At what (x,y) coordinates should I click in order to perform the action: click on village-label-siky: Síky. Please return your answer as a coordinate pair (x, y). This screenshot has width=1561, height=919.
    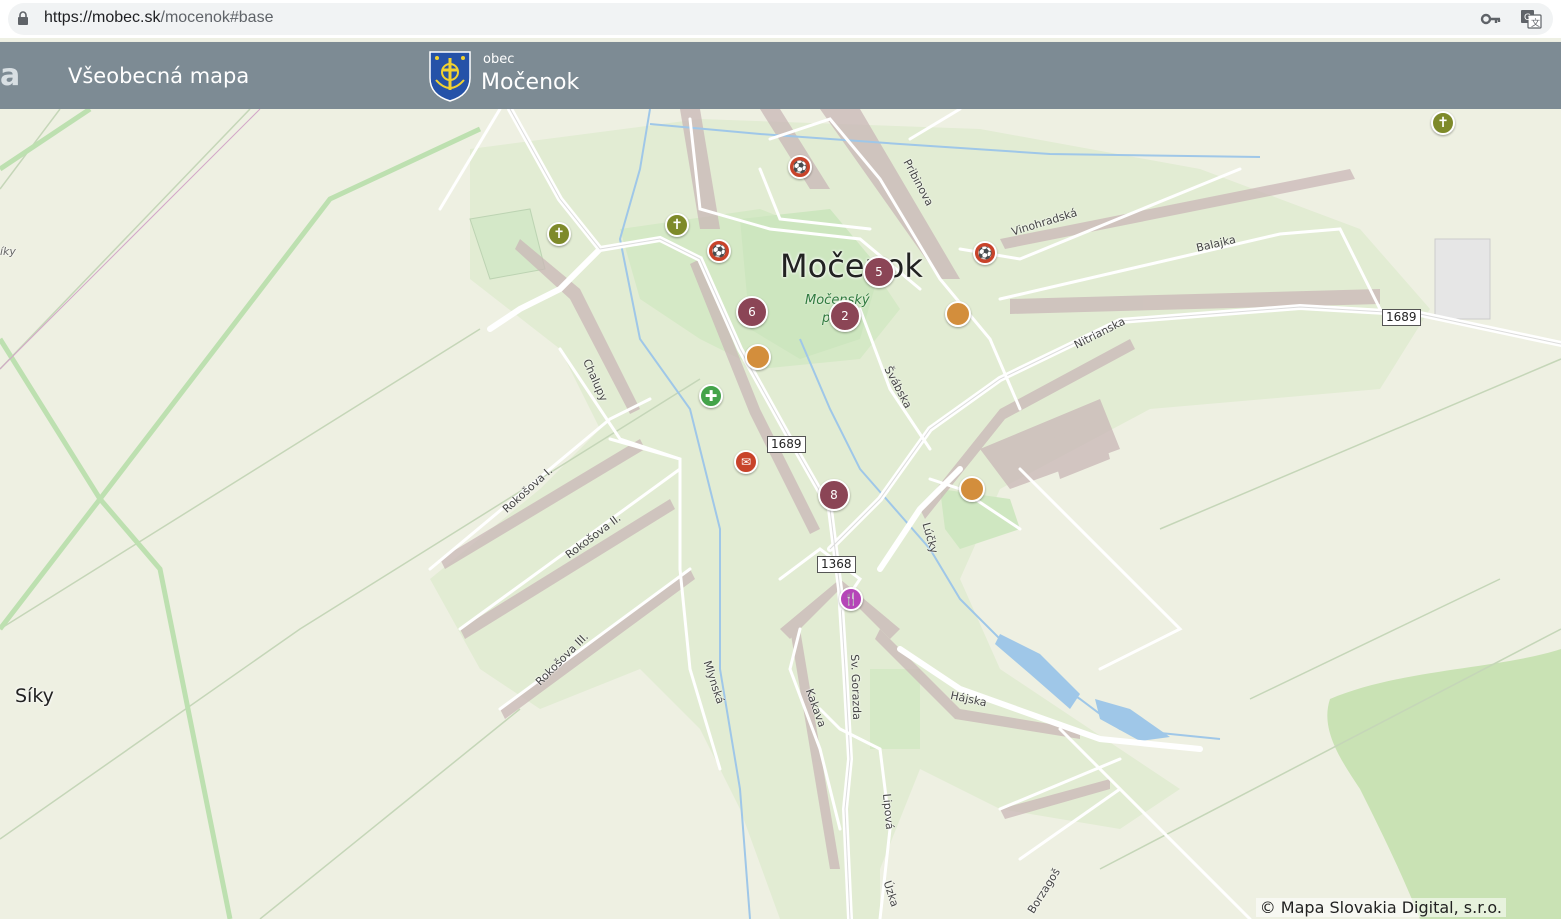
    Looking at the image, I should click on (34, 696).